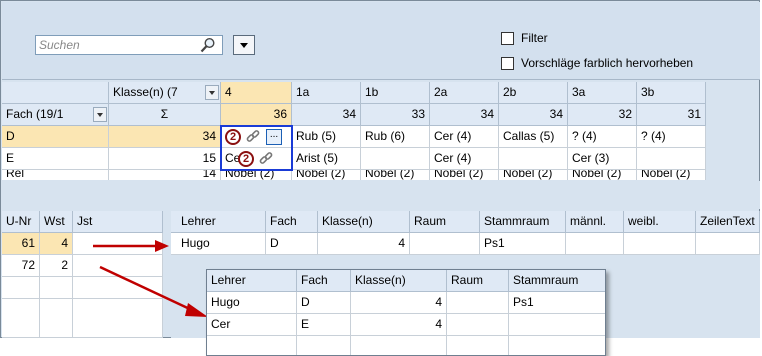 The width and height of the screenshot is (762, 356). I want to click on column-header-4: 4, so click(256, 93).